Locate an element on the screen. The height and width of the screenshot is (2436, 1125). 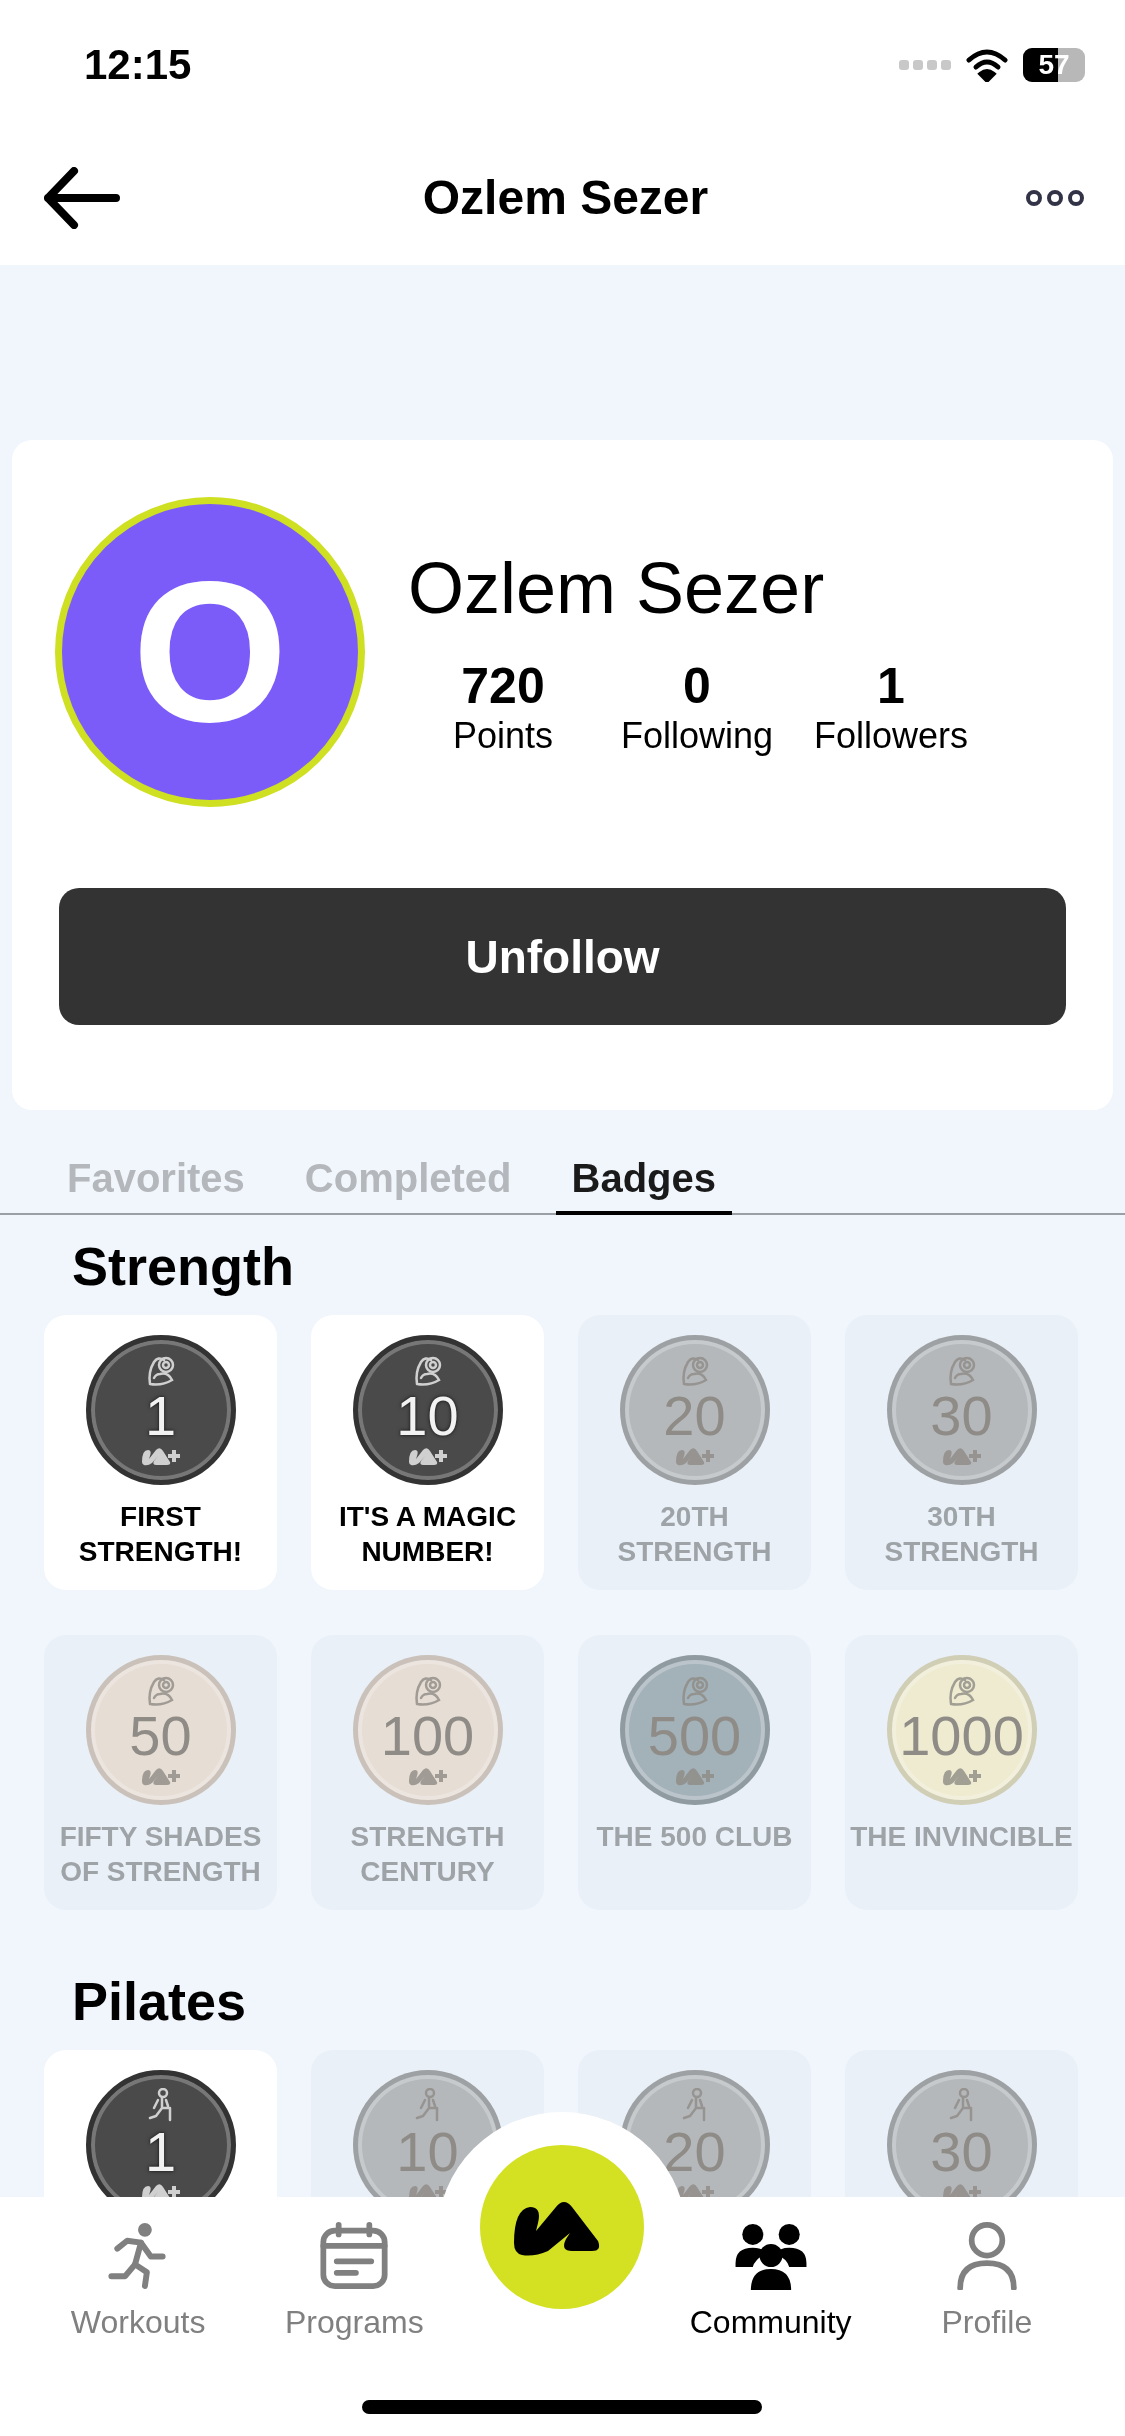
stat-value: 0 is located at coordinates (697, 686).